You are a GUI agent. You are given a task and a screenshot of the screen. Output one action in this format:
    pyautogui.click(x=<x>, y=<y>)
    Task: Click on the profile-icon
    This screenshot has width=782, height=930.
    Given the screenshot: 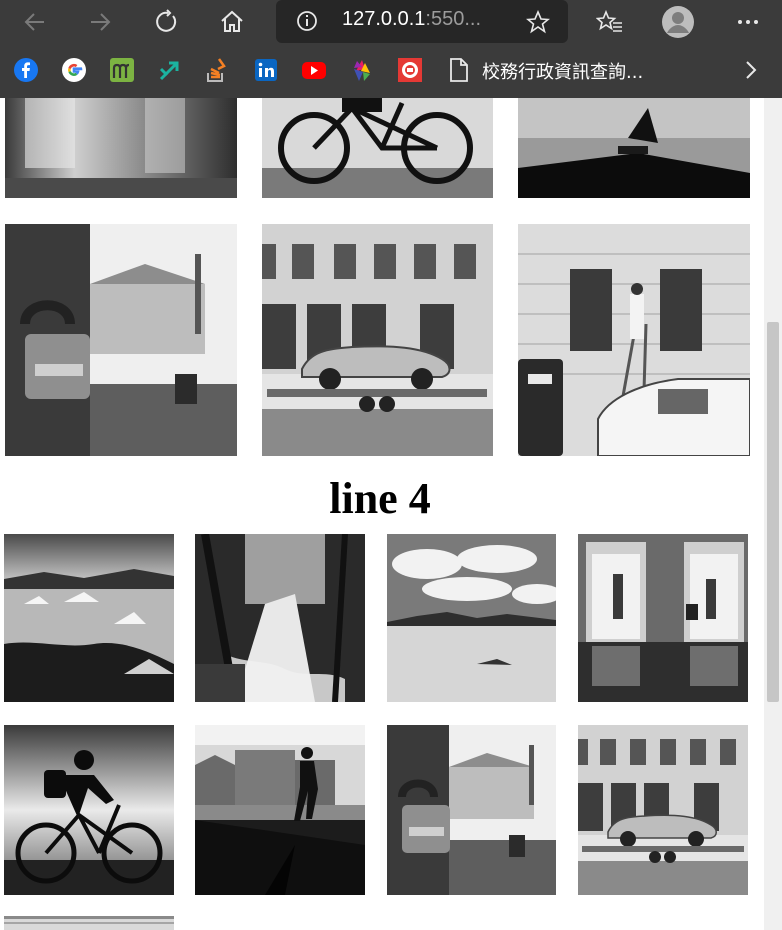 What is the action you would take?
    pyautogui.click(x=678, y=22)
    